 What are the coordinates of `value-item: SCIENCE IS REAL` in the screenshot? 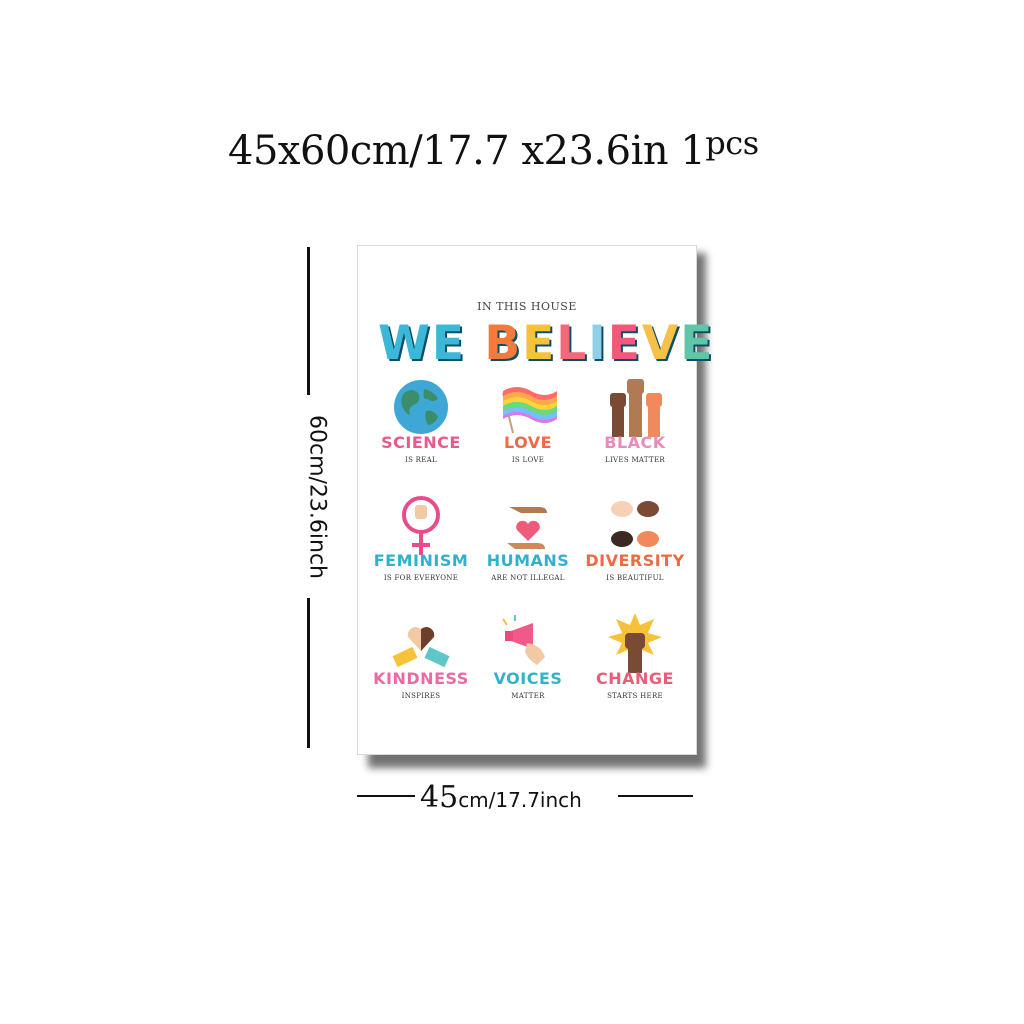 It's located at (421, 430).